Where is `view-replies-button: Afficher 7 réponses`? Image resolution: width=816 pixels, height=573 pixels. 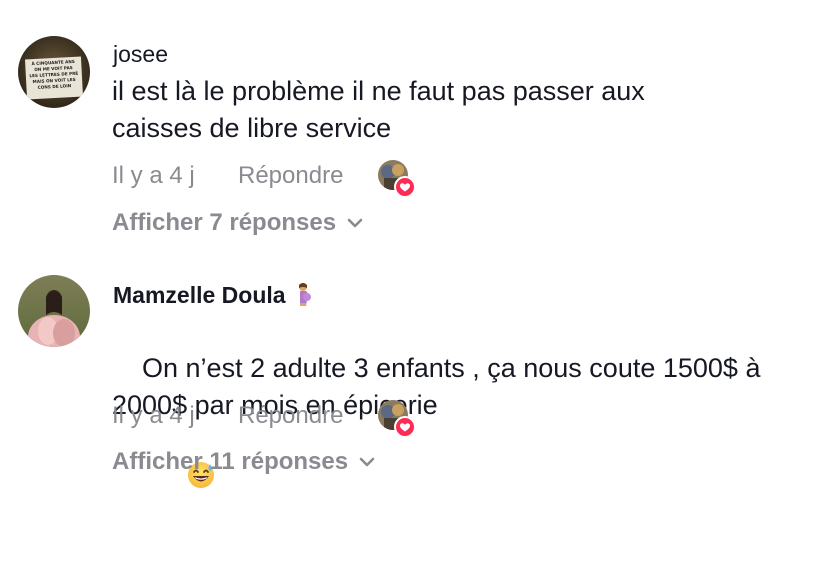 view-replies-button: Afficher 7 réponses is located at coordinates (238, 223).